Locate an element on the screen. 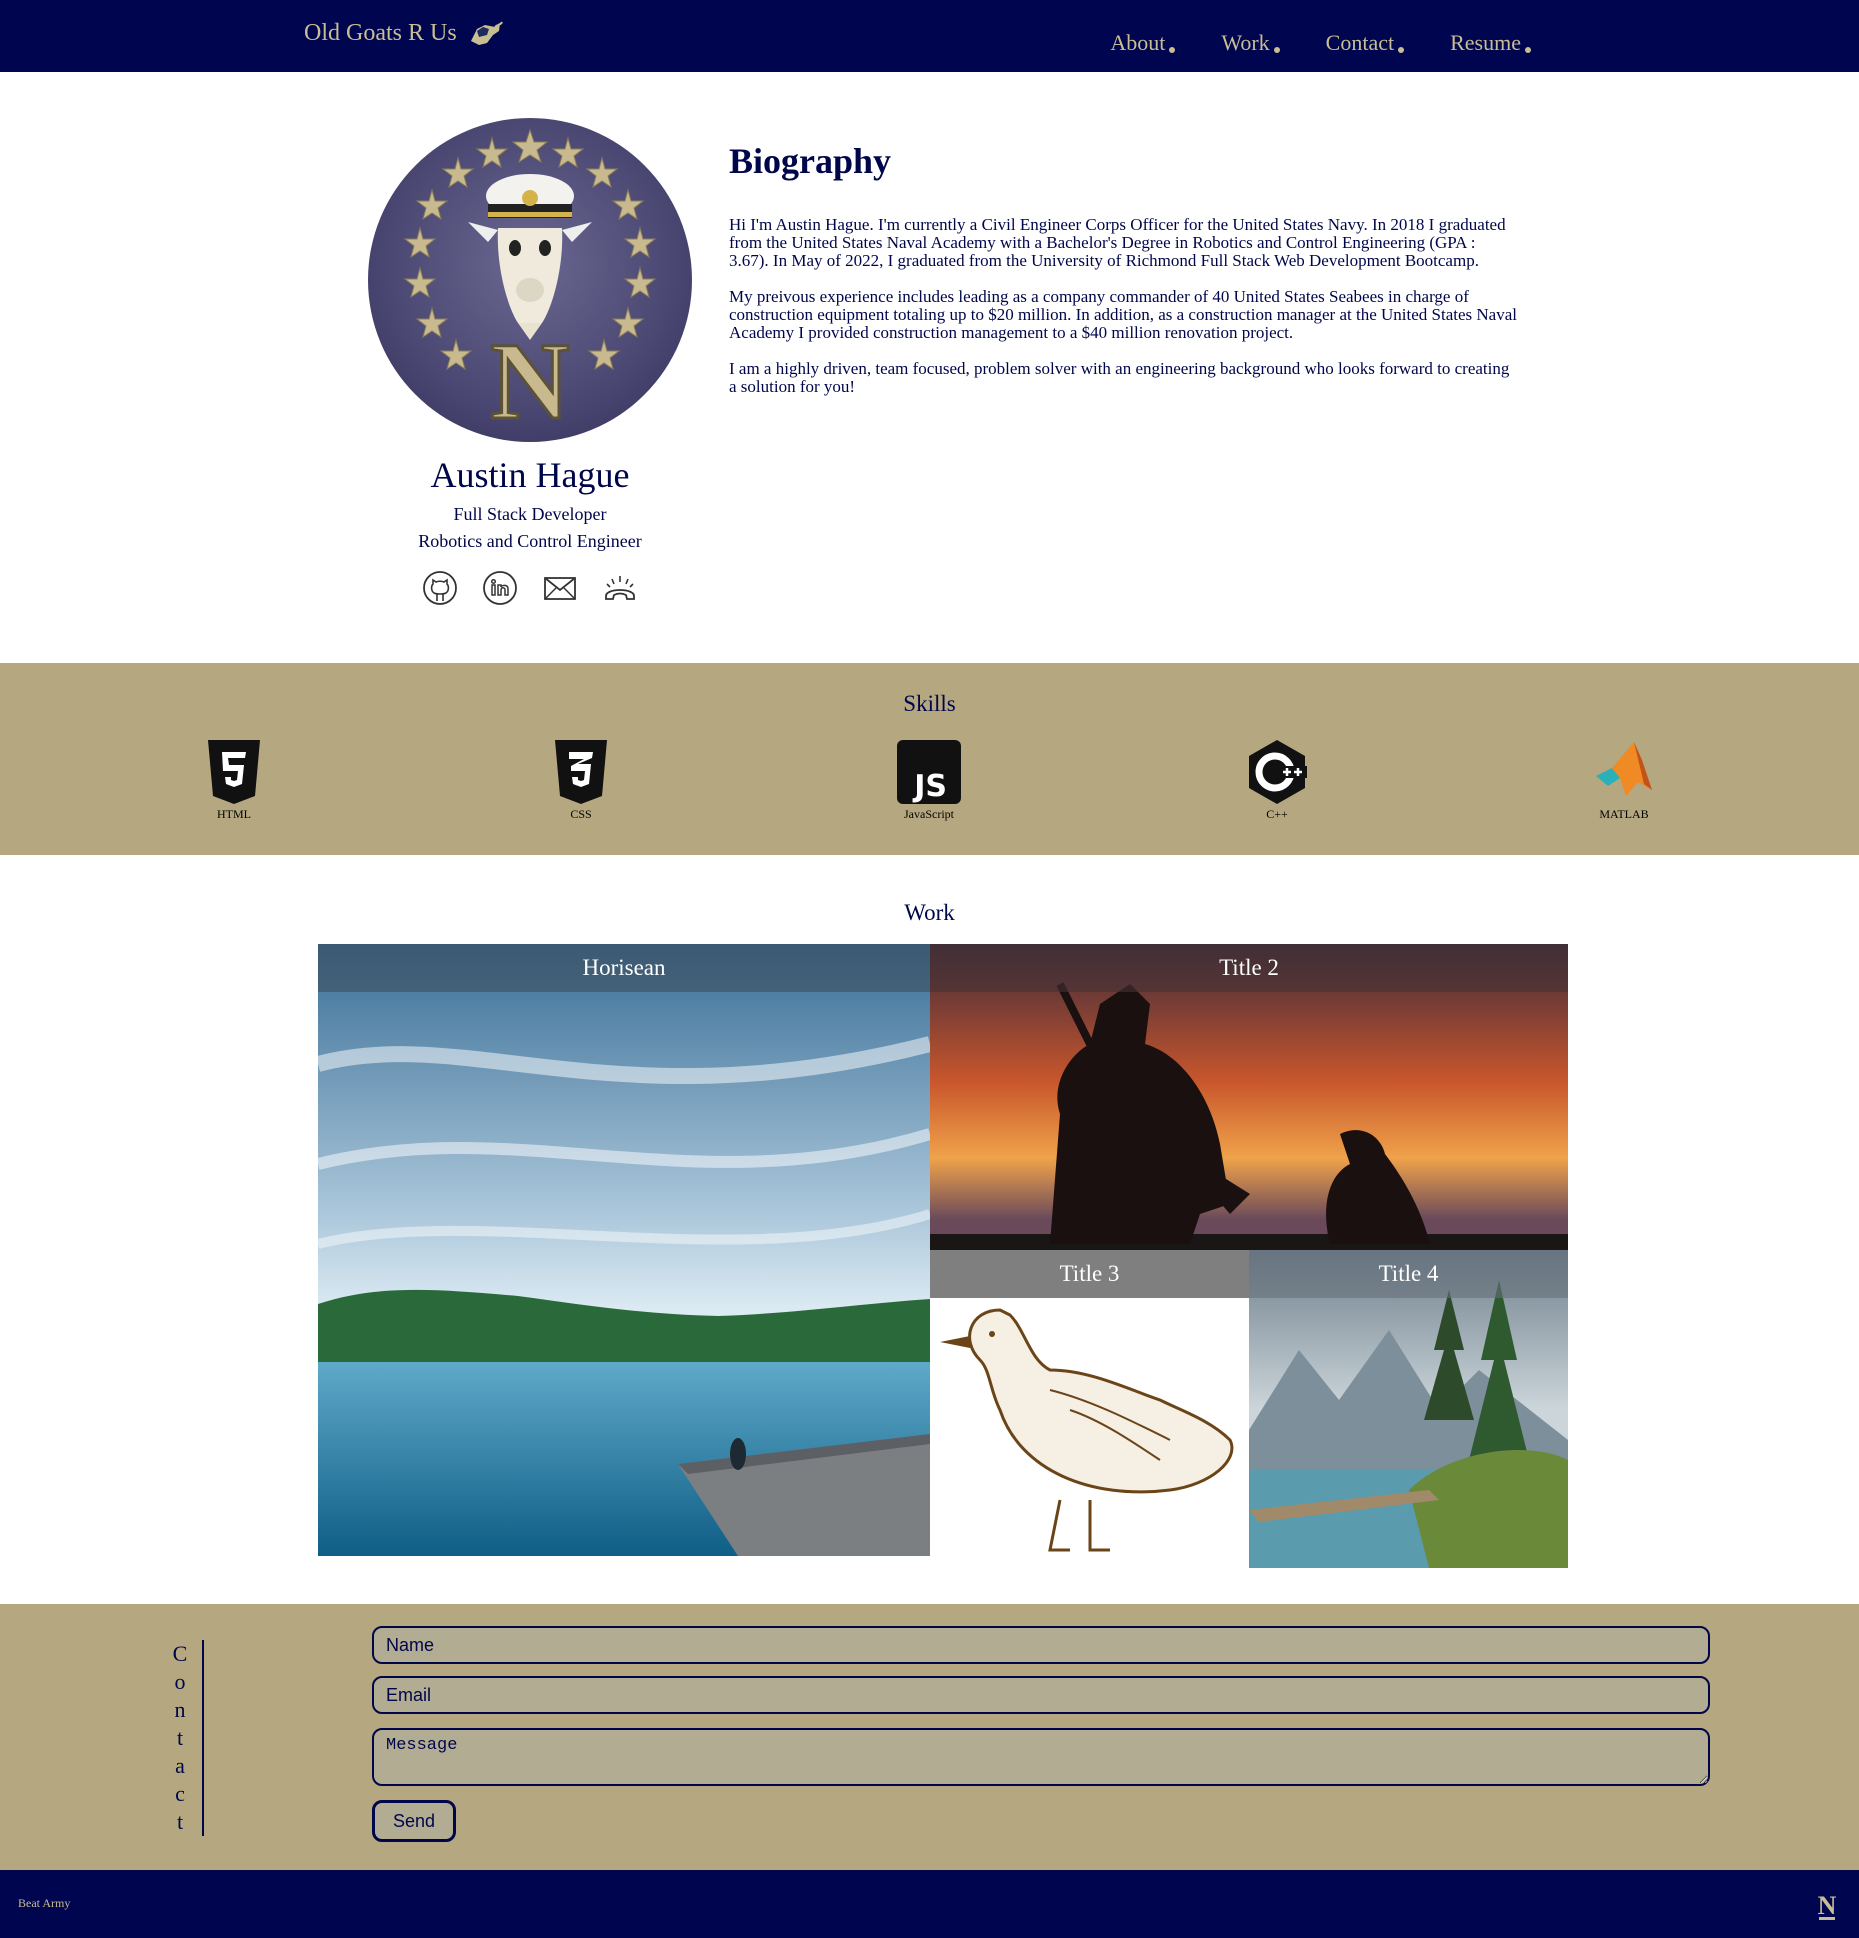 This screenshot has height=1938, width=1859. skills-title: Skills is located at coordinates (929, 703).